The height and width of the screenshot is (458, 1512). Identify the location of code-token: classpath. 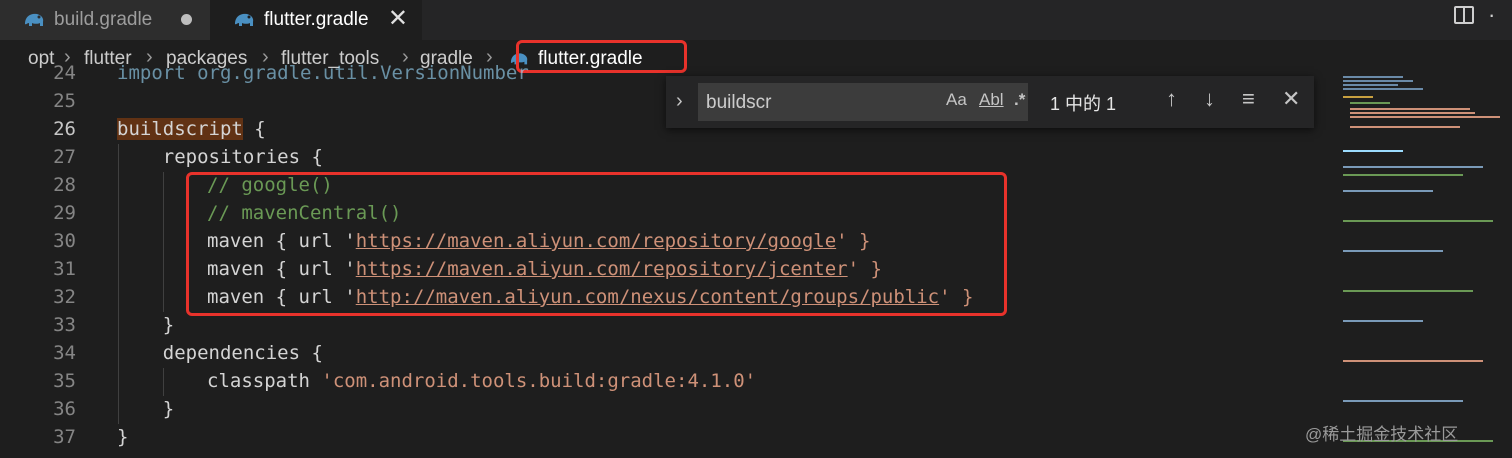
(264, 381).